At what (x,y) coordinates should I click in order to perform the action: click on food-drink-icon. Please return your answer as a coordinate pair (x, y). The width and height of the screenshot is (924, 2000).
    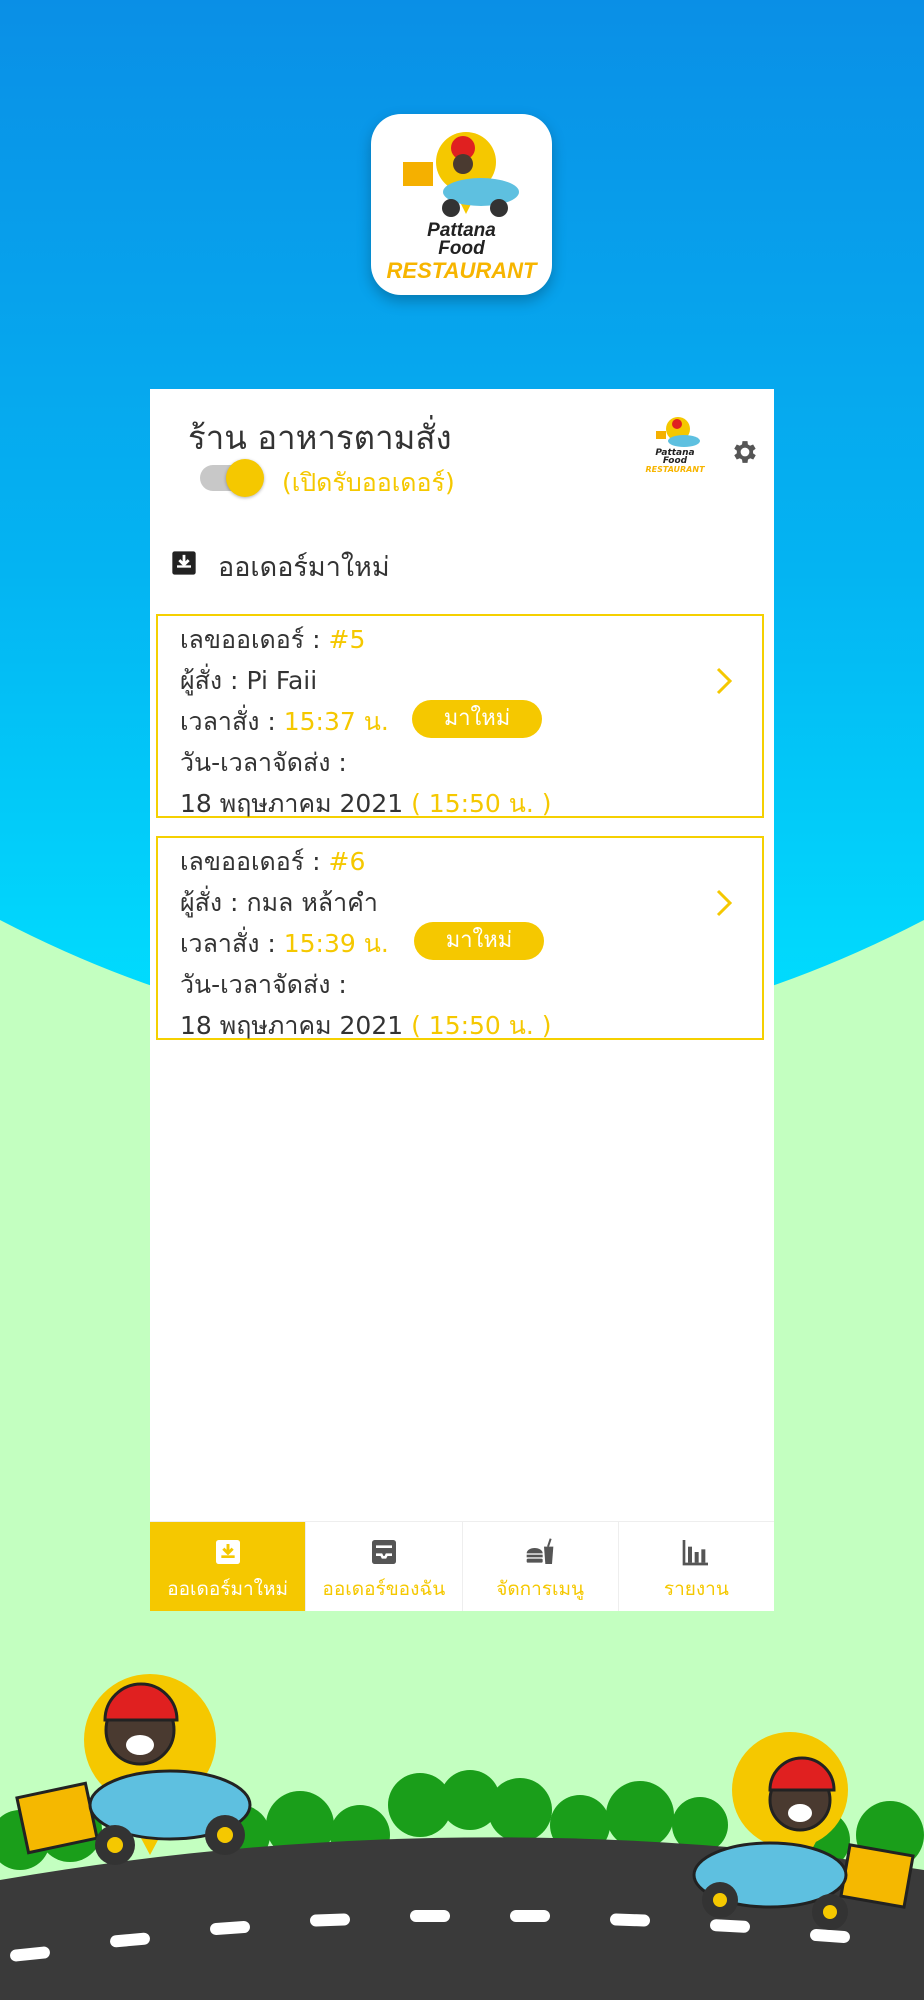
    Looking at the image, I should click on (540, 1551).